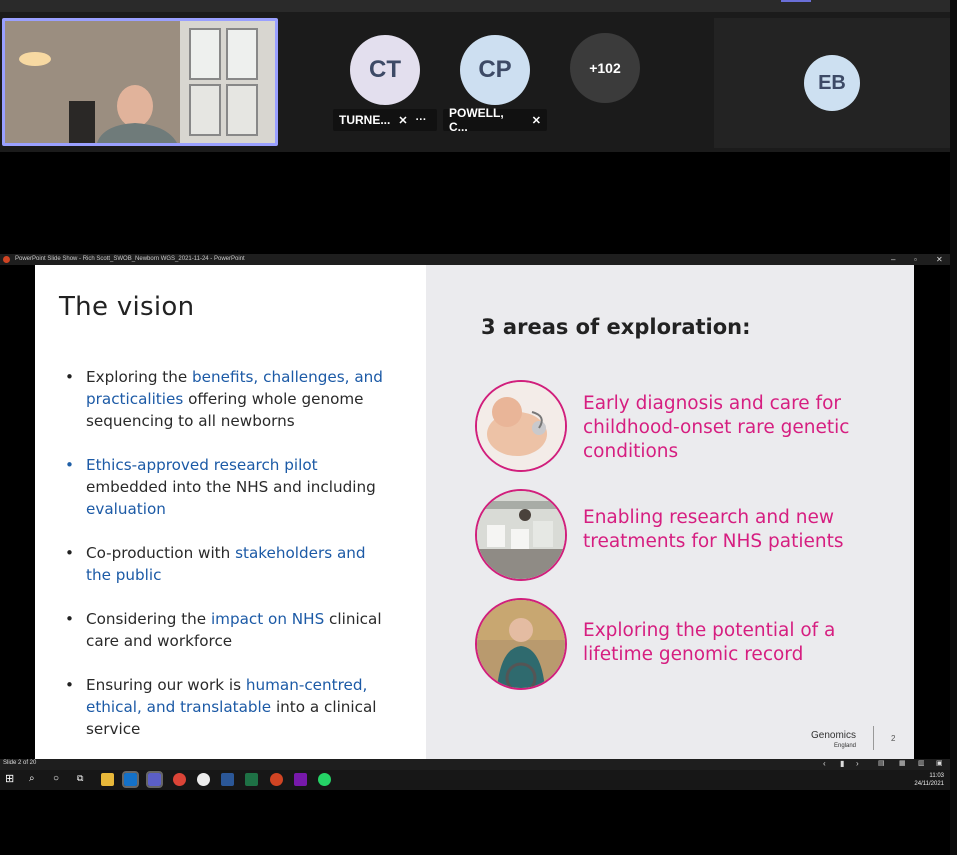 The image size is (957, 855). What do you see at coordinates (929, 780) in the screenshot?
I see `system-clock: 11:03 24/11/2021` at bounding box center [929, 780].